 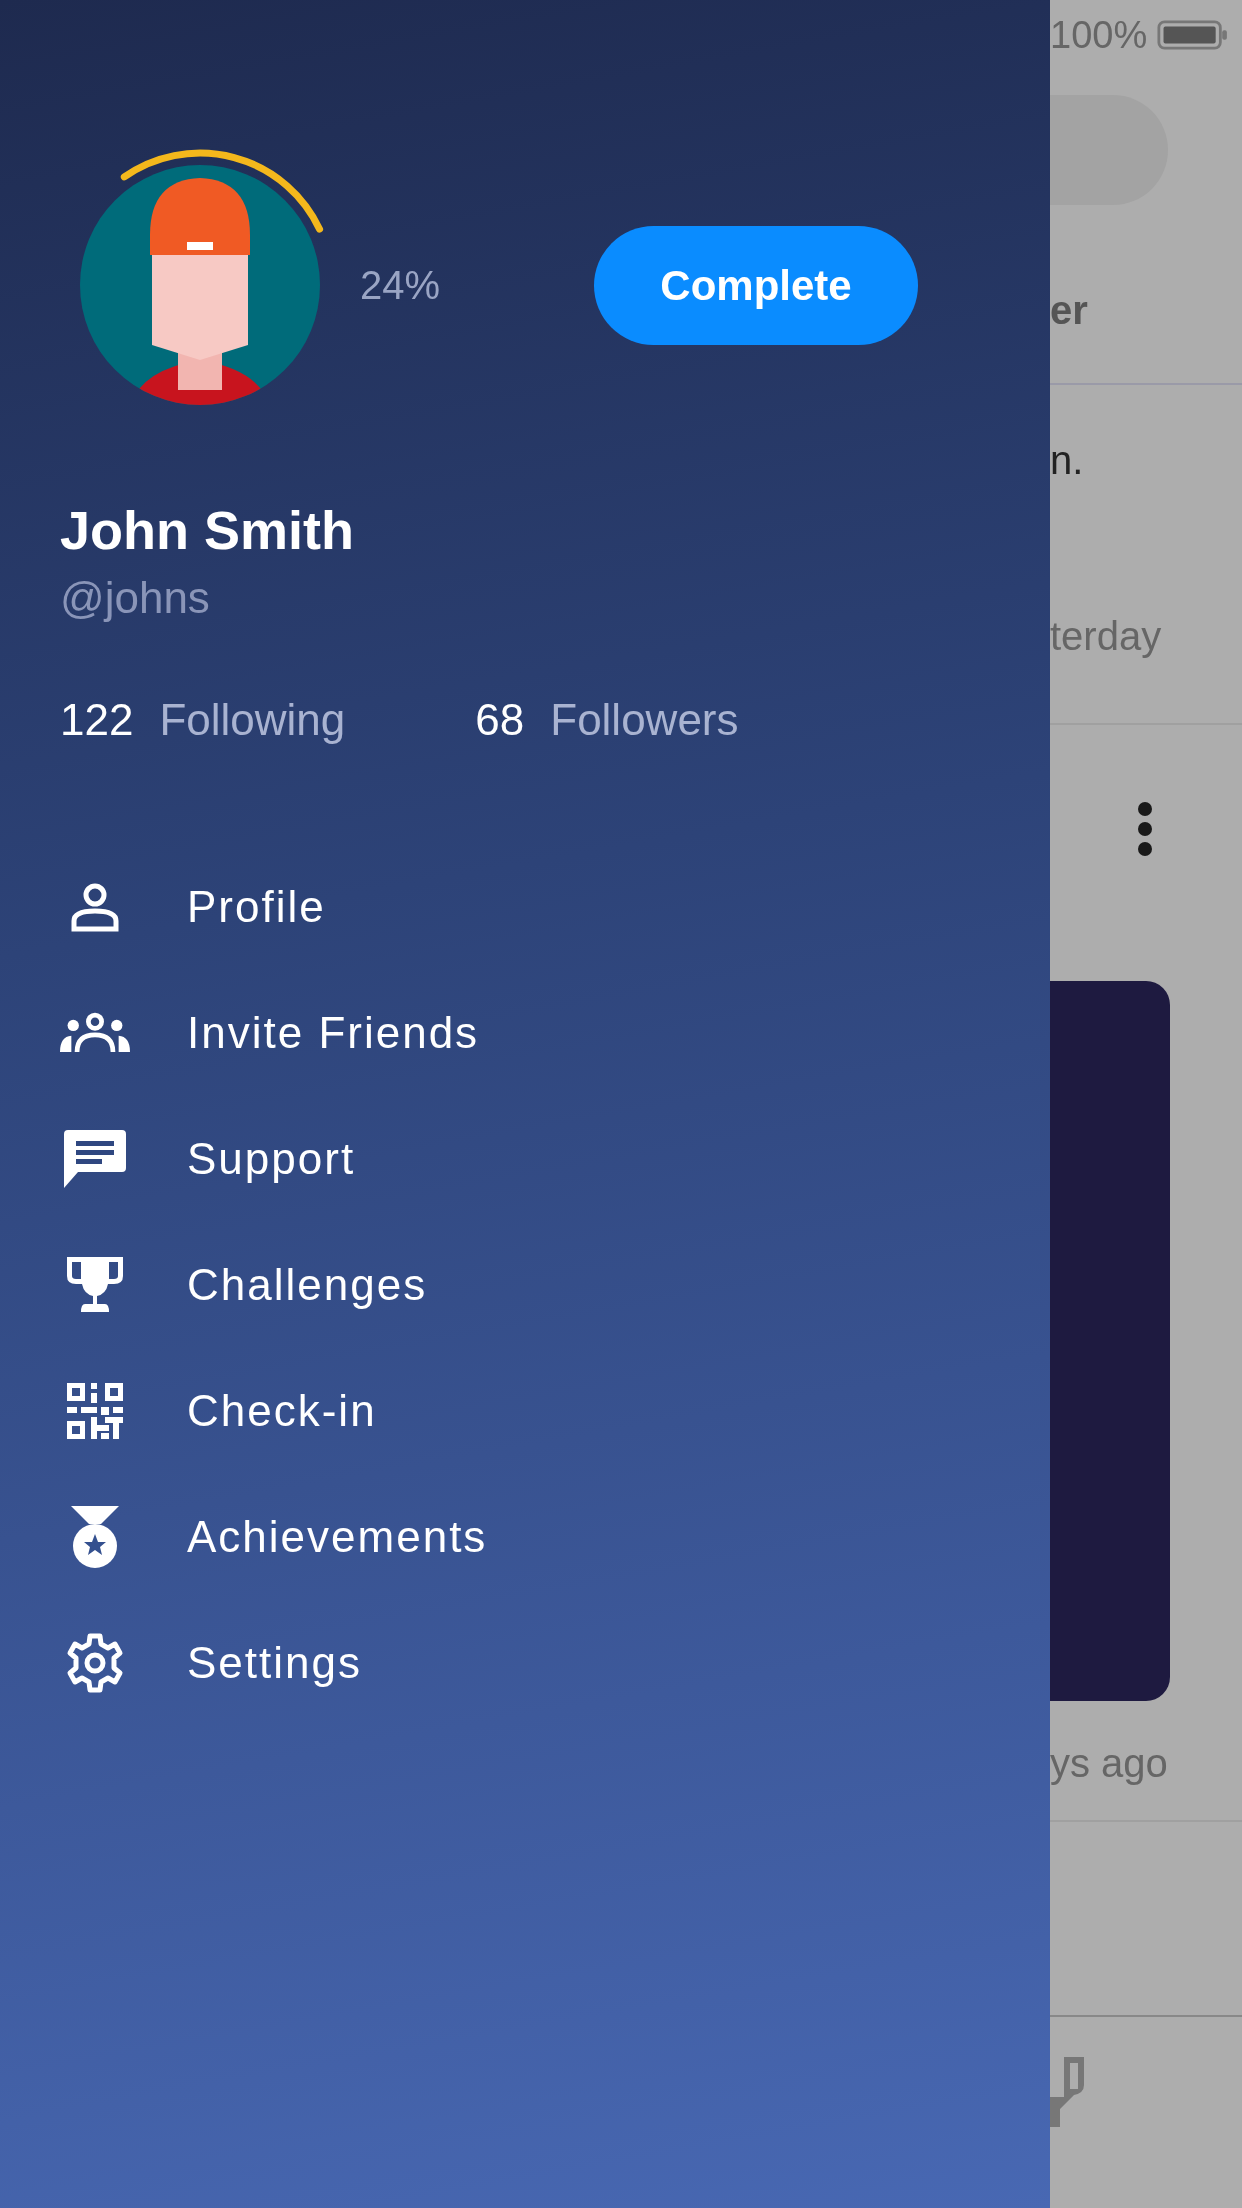 What do you see at coordinates (1067, 460) in the screenshot?
I see `post-text: n.` at bounding box center [1067, 460].